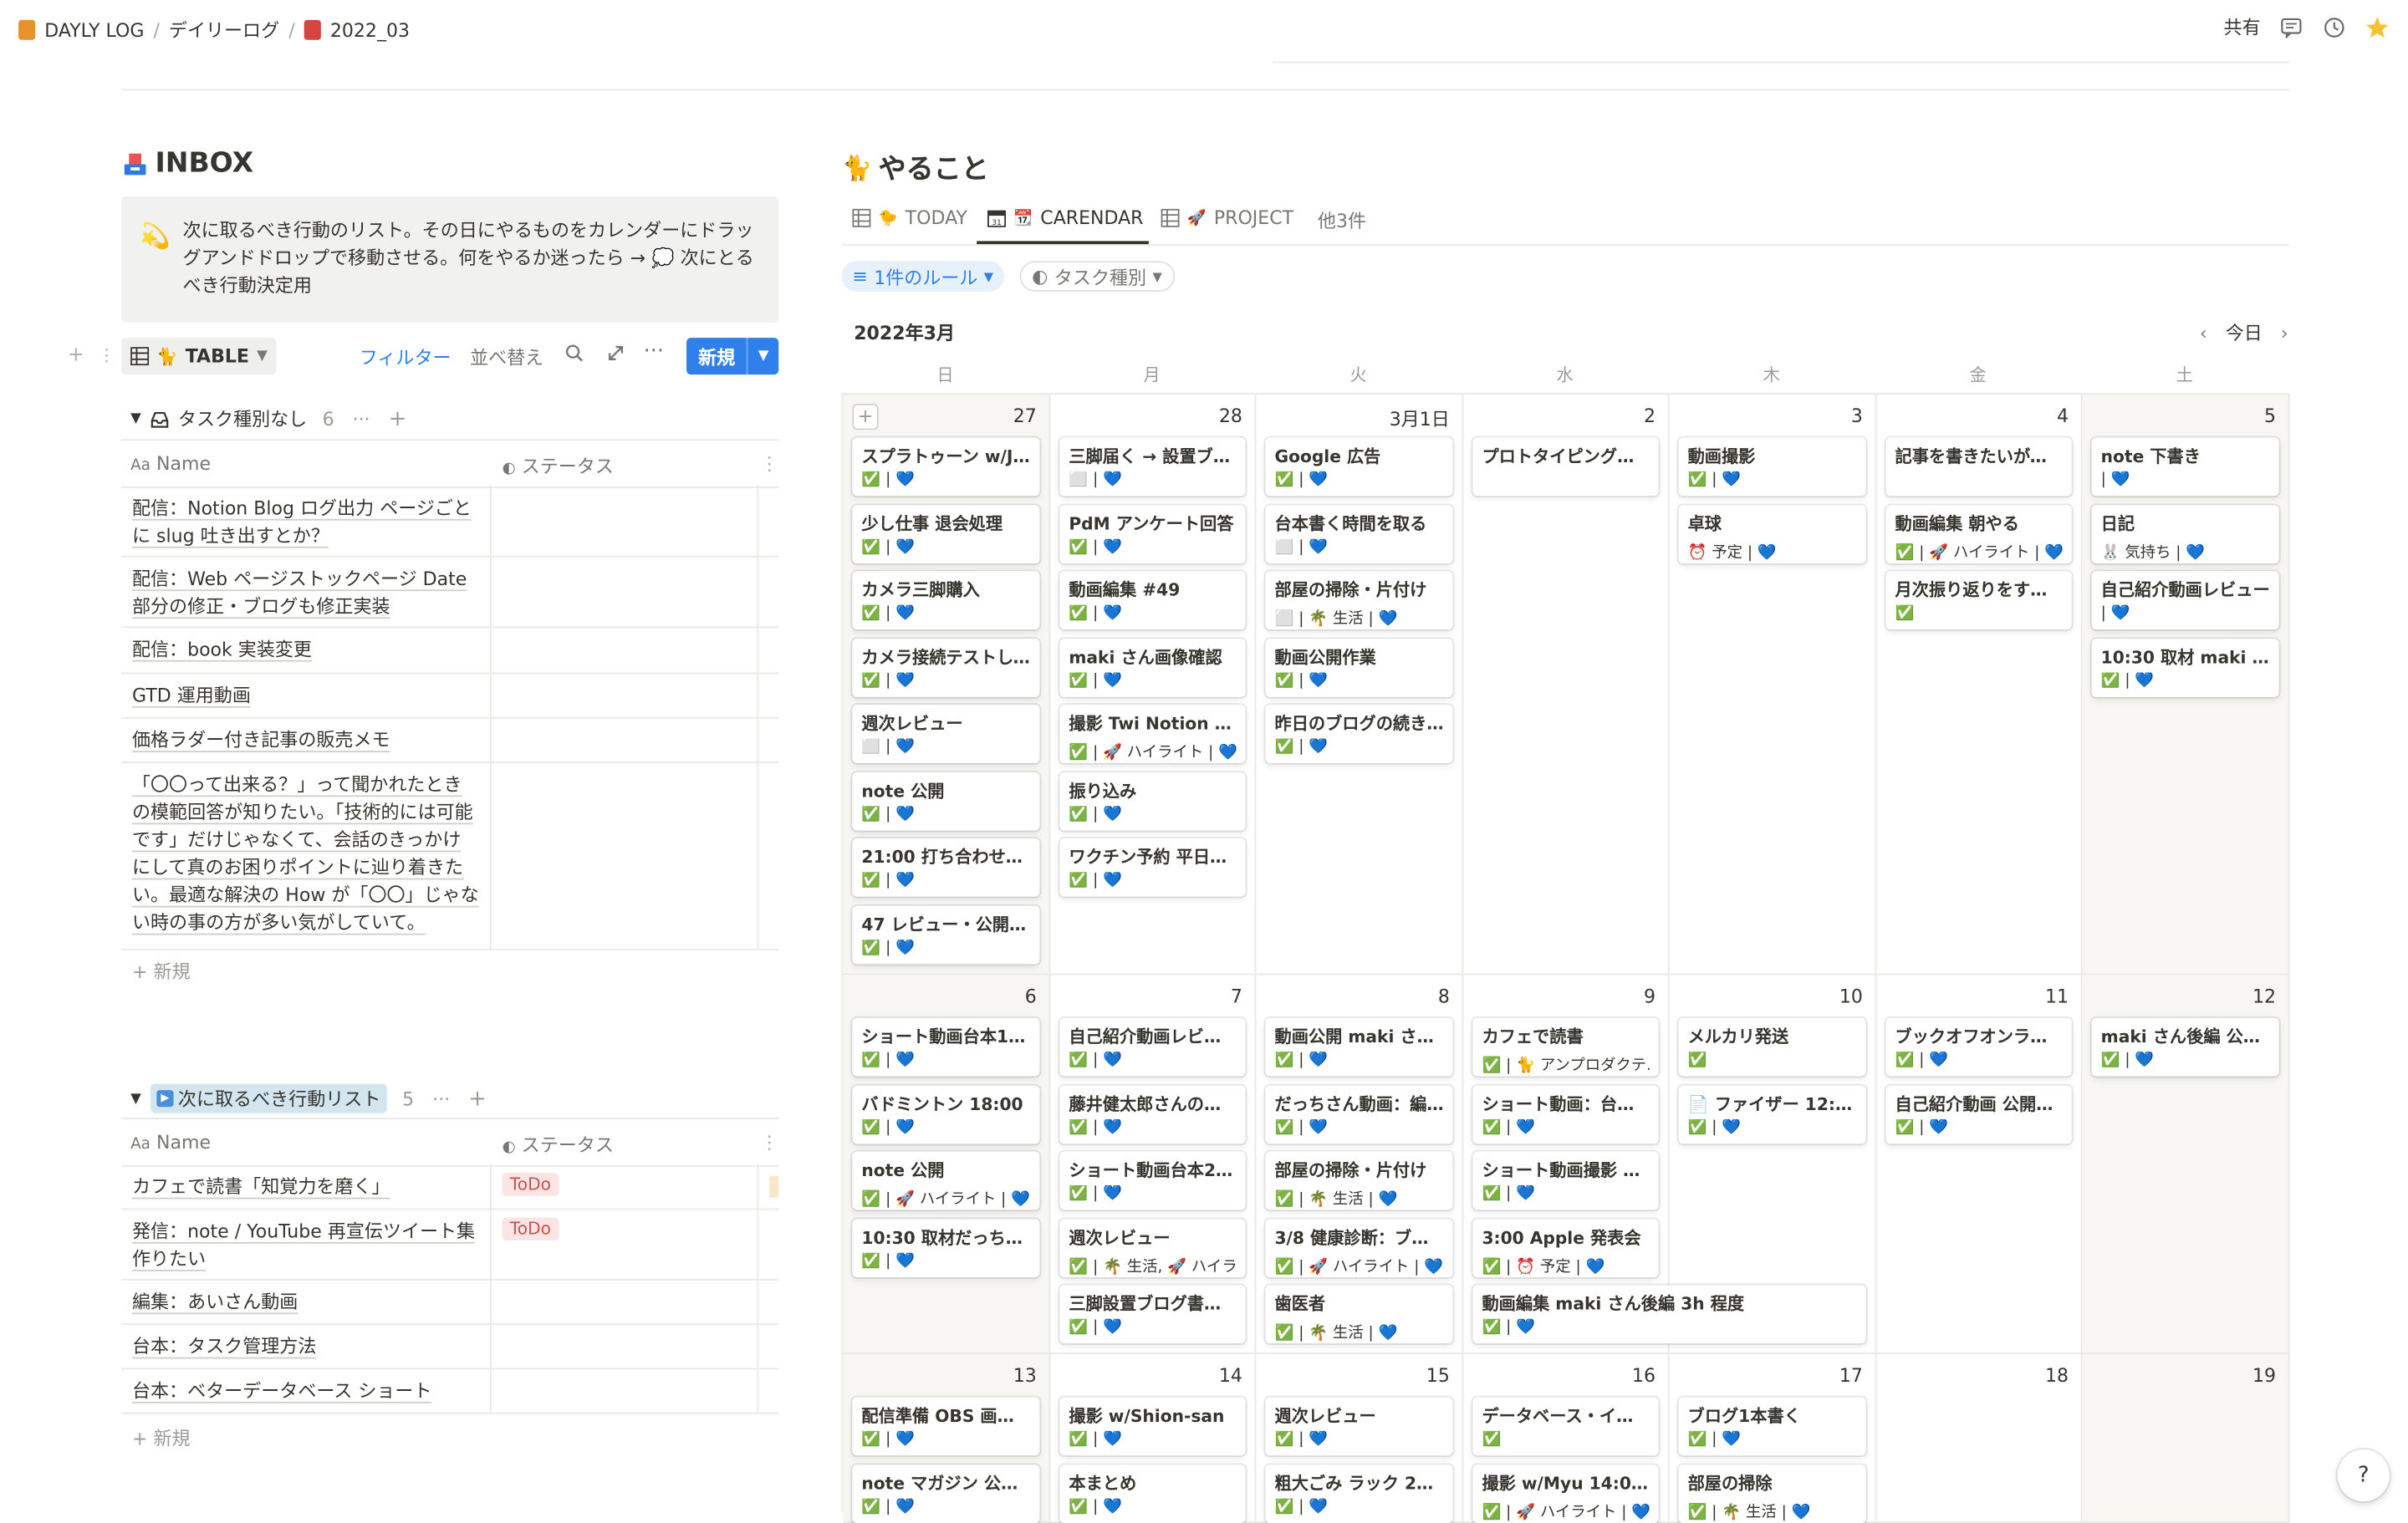  What do you see at coordinates (1566, 1493) in the screenshot?
I see `calendar-card: 撮影 w/Myu 14:00 @... ✅ | 🚀 ハイライト | 💙` at bounding box center [1566, 1493].